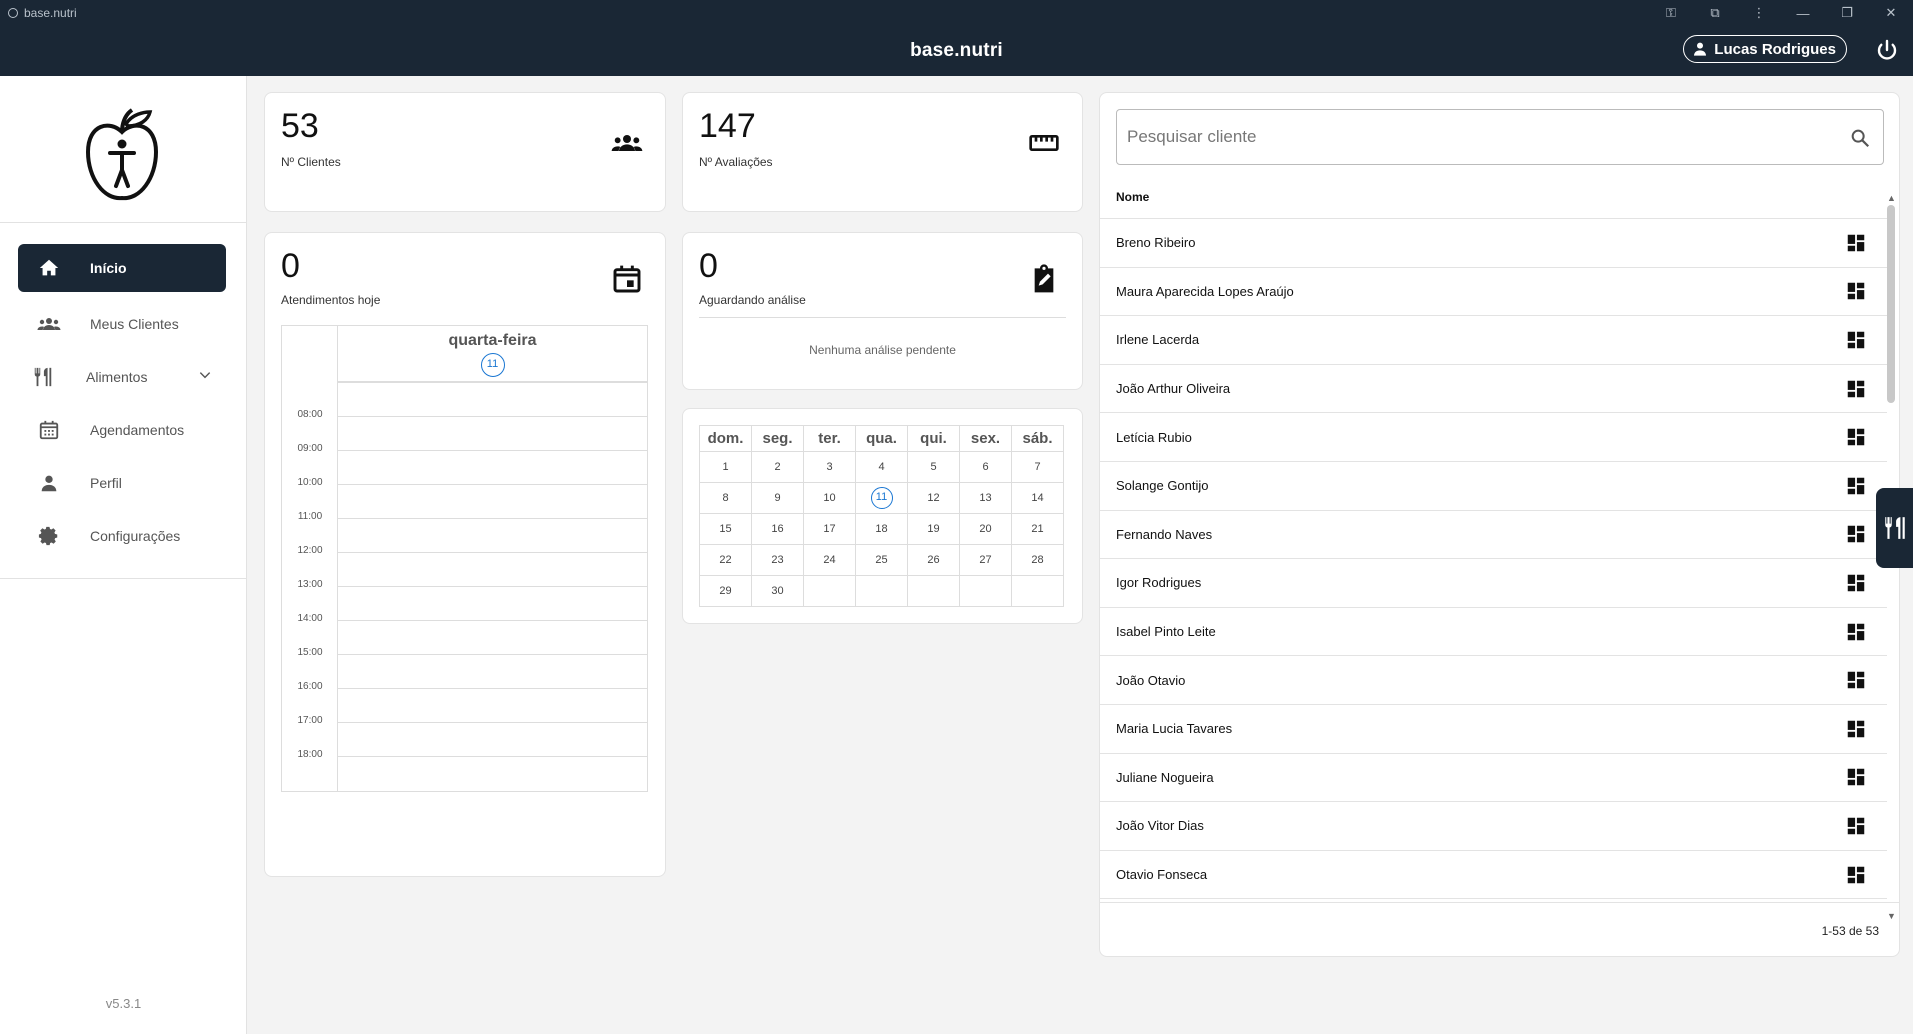  Describe the element at coordinates (1477, 137) in the screenshot. I see `client-search-input` at that location.